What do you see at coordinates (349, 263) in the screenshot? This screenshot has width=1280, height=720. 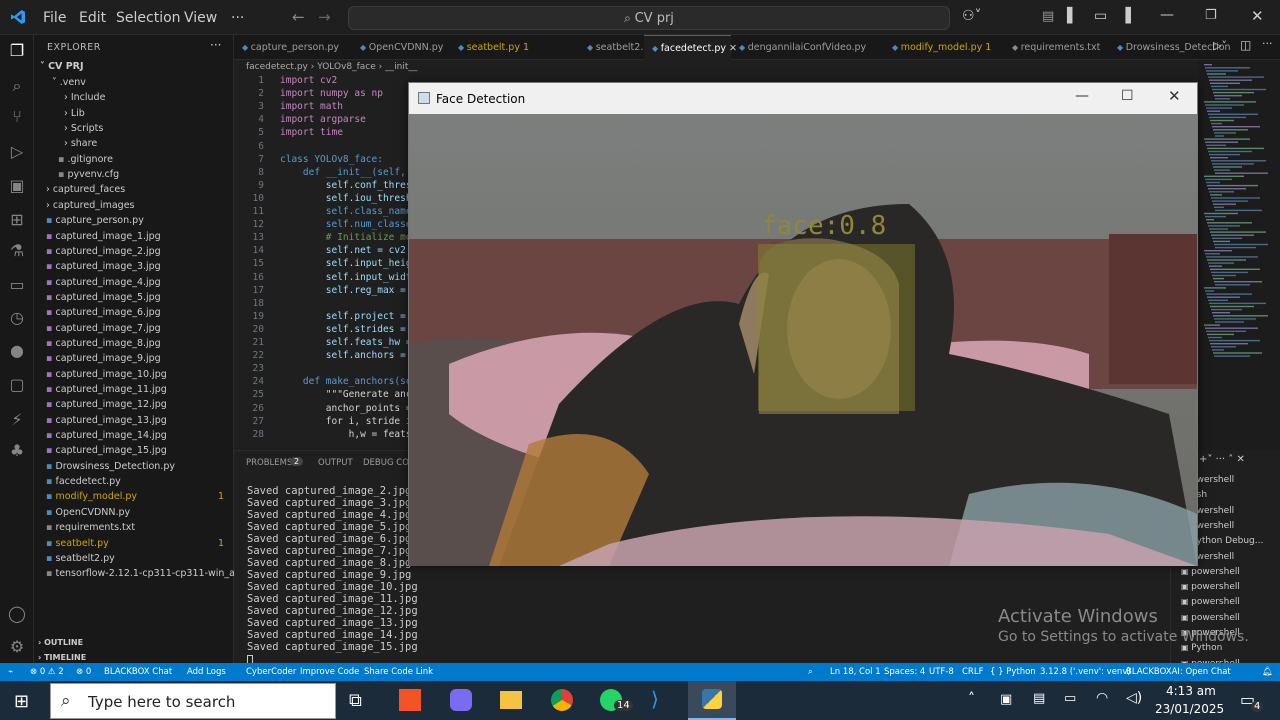 I see `code-line: self.input_heigh` at bounding box center [349, 263].